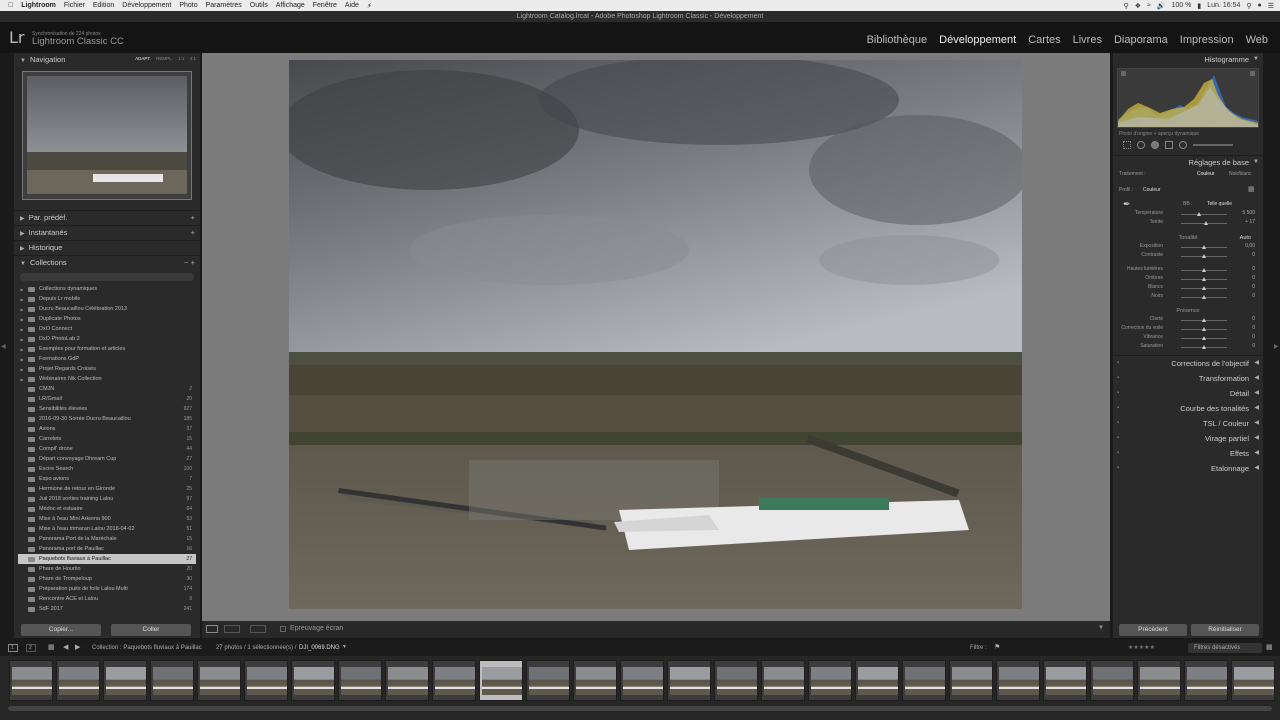 This screenshot has height=720, width=1280. What do you see at coordinates (640, 708) in the screenshot?
I see `filmstrip-scrollbar` at bounding box center [640, 708].